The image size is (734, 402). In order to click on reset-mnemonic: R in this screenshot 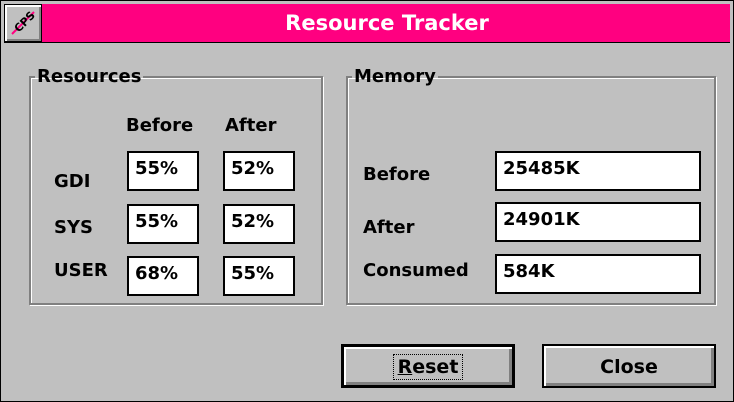, I will do `click(405, 367)`.